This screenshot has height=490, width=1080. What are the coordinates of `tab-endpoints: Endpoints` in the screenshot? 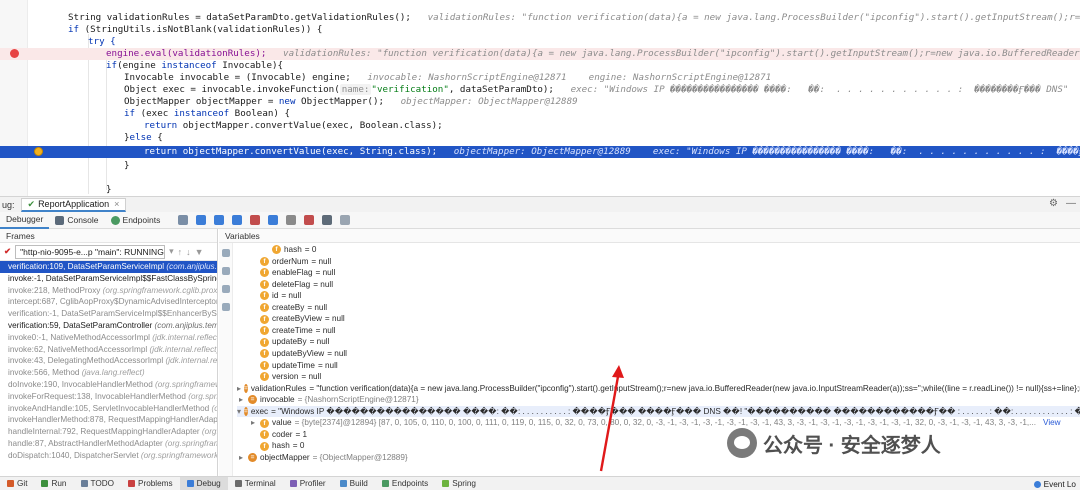 It's located at (136, 220).